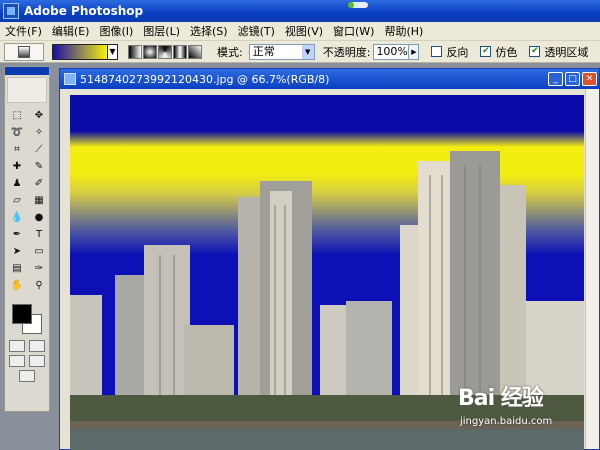 This screenshot has width=600, height=450. What do you see at coordinates (17, 234) in the screenshot?
I see `pen-tool-icon: ✒` at bounding box center [17, 234].